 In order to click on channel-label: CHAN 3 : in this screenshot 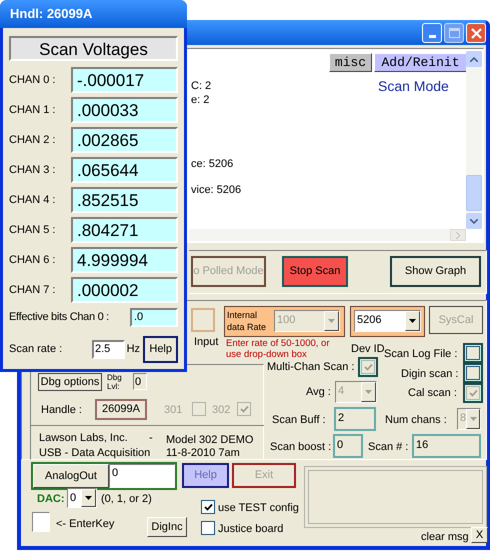, I will do `click(32, 170)`.